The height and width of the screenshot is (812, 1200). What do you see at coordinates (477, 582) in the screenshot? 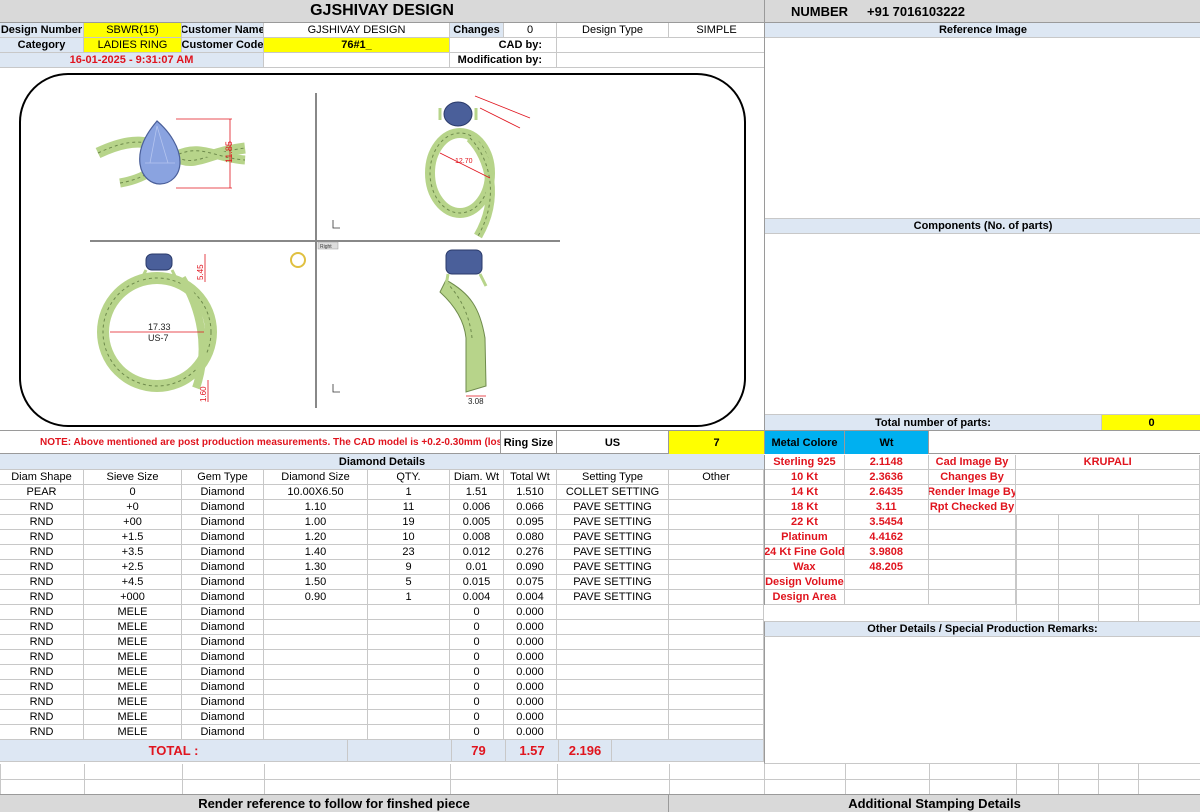
I see `cell: 0.015` at bounding box center [477, 582].